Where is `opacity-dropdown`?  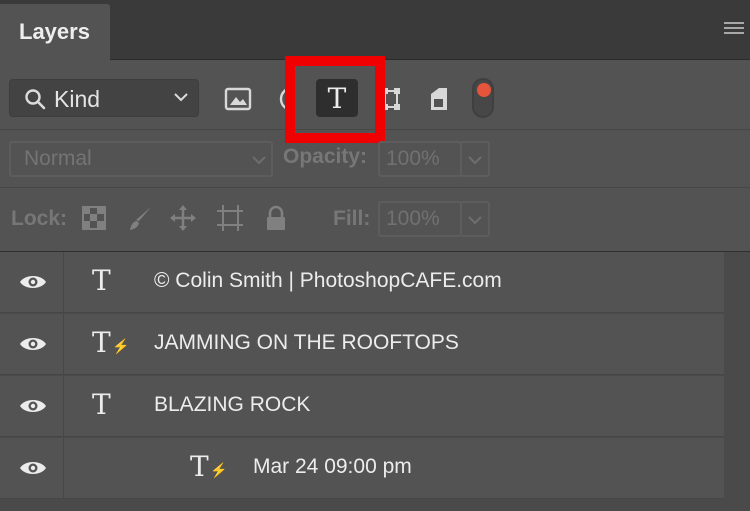 opacity-dropdown is located at coordinates (475, 159).